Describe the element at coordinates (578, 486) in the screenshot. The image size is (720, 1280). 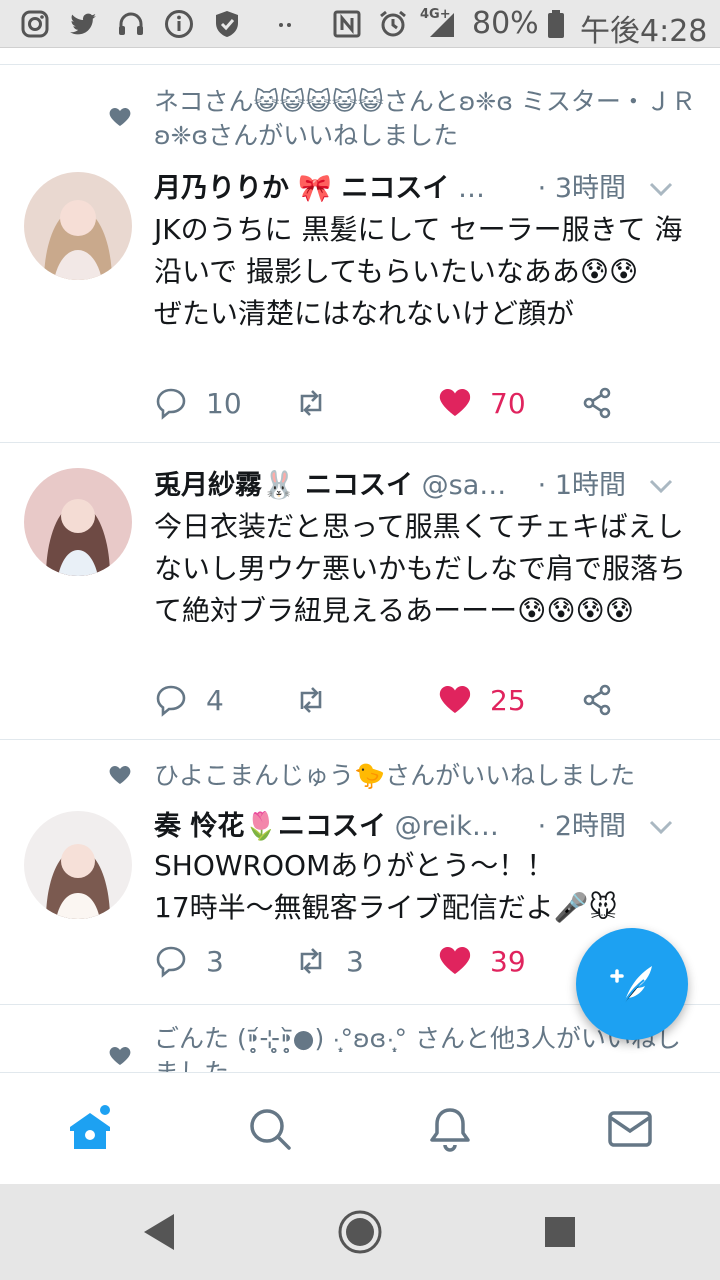
I see `tweet-time: · 1時間` at that location.